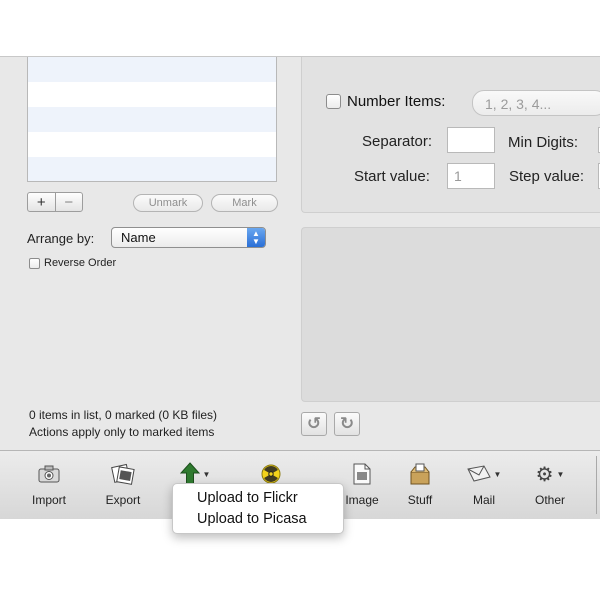  I want to click on photos-icon, so click(123, 474).